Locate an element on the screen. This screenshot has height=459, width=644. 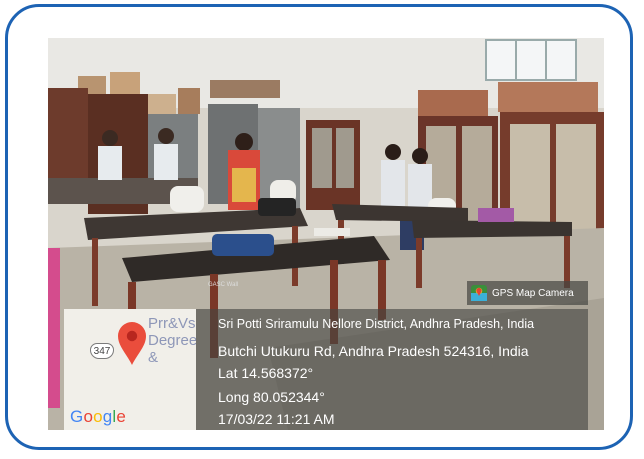
map-place-label: Prr&Vs Degree & is located at coordinates (172, 340).